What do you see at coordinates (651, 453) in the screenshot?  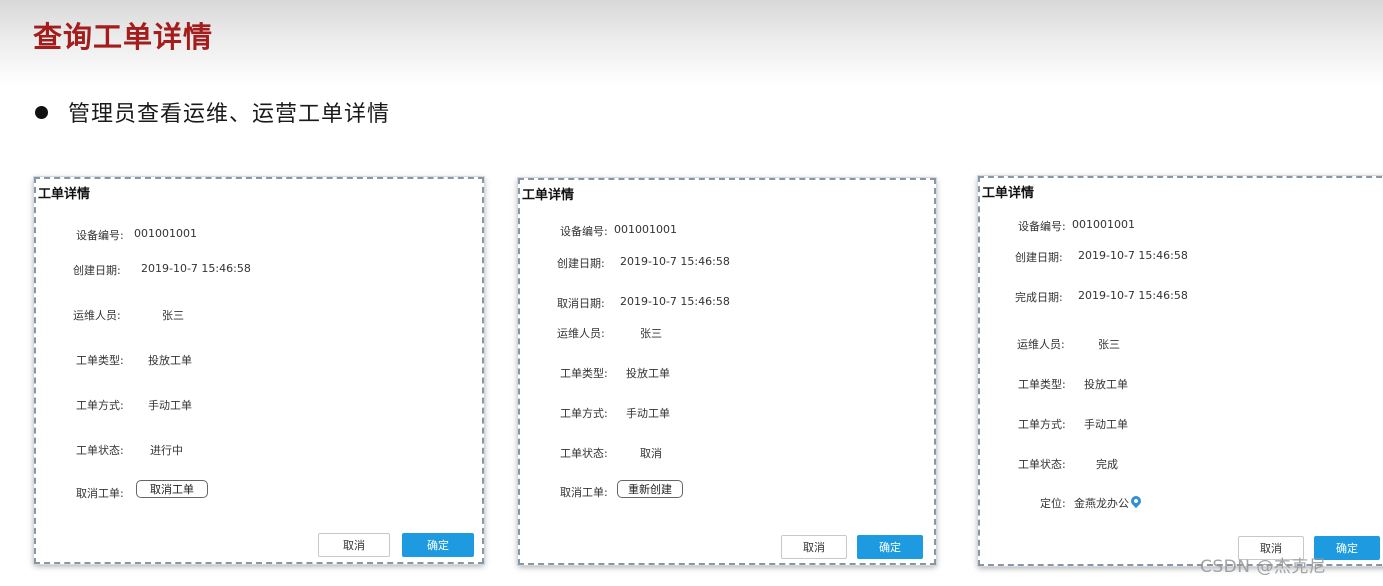 I see `order-status-value: 取消` at bounding box center [651, 453].